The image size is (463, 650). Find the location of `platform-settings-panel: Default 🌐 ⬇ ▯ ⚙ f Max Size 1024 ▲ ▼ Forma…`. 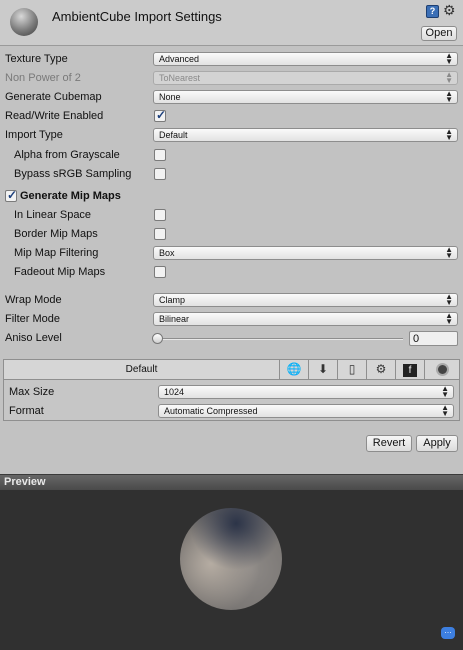

platform-settings-panel: Default 🌐 ⬇ ▯ ⚙ f Max Size 1024 ▲ ▼ Forma… is located at coordinates (231, 390).